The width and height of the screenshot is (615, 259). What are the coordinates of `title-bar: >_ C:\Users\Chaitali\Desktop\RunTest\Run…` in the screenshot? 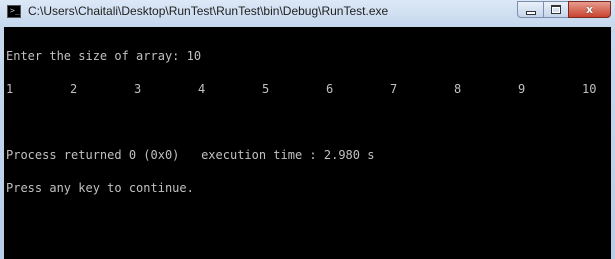 It's located at (307, 13).